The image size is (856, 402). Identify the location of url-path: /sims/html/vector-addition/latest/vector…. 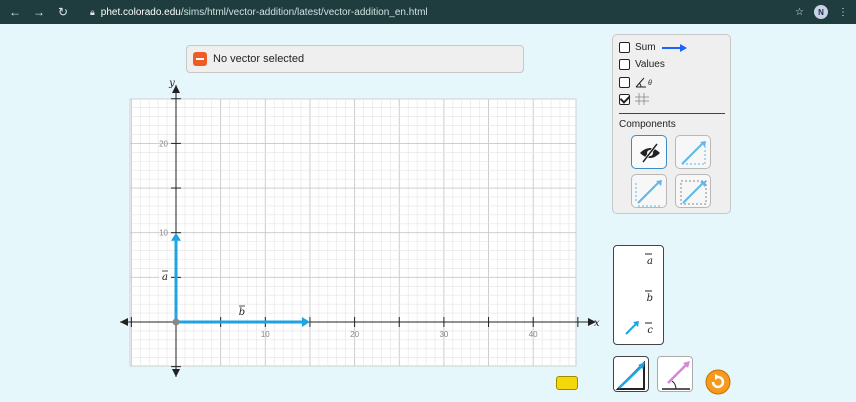
(304, 12).